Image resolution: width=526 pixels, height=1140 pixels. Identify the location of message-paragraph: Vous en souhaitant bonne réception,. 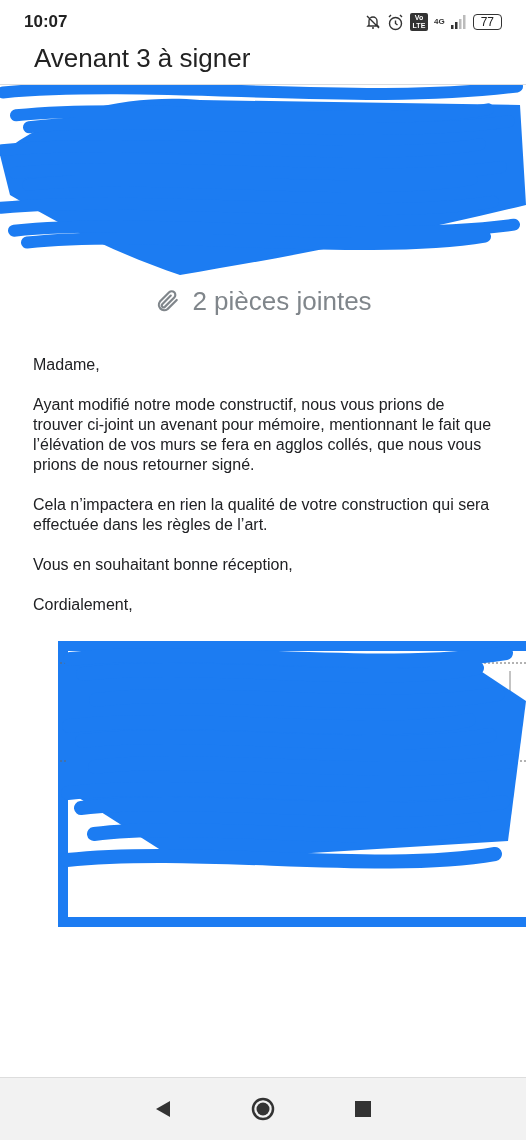
(163, 565).